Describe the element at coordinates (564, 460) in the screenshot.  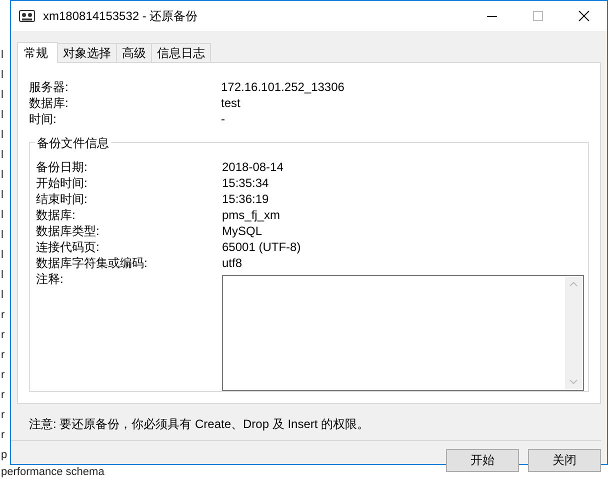
I see `dialog-button: 关闭` at that location.